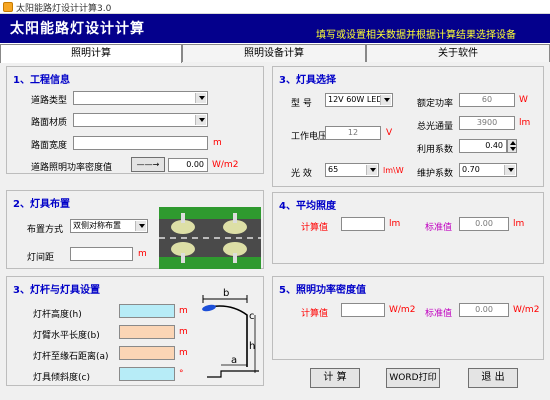 Image resolution: width=550 pixels, height=400 pixels. What do you see at coordinates (484, 224) in the screenshot?
I see `illuminance-std-field: 0.00` at bounding box center [484, 224].